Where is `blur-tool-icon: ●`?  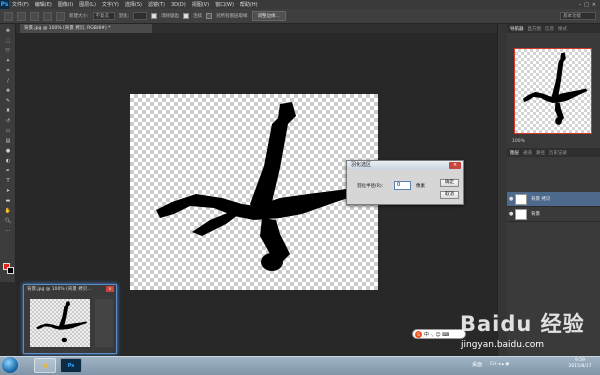 blur-tool-icon: ● is located at coordinates (8, 150).